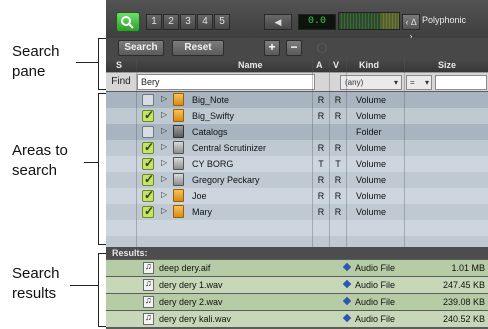  What do you see at coordinates (198, 48) in the screenshot?
I see `reset-button: Reset` at bounding box center [198, 48].